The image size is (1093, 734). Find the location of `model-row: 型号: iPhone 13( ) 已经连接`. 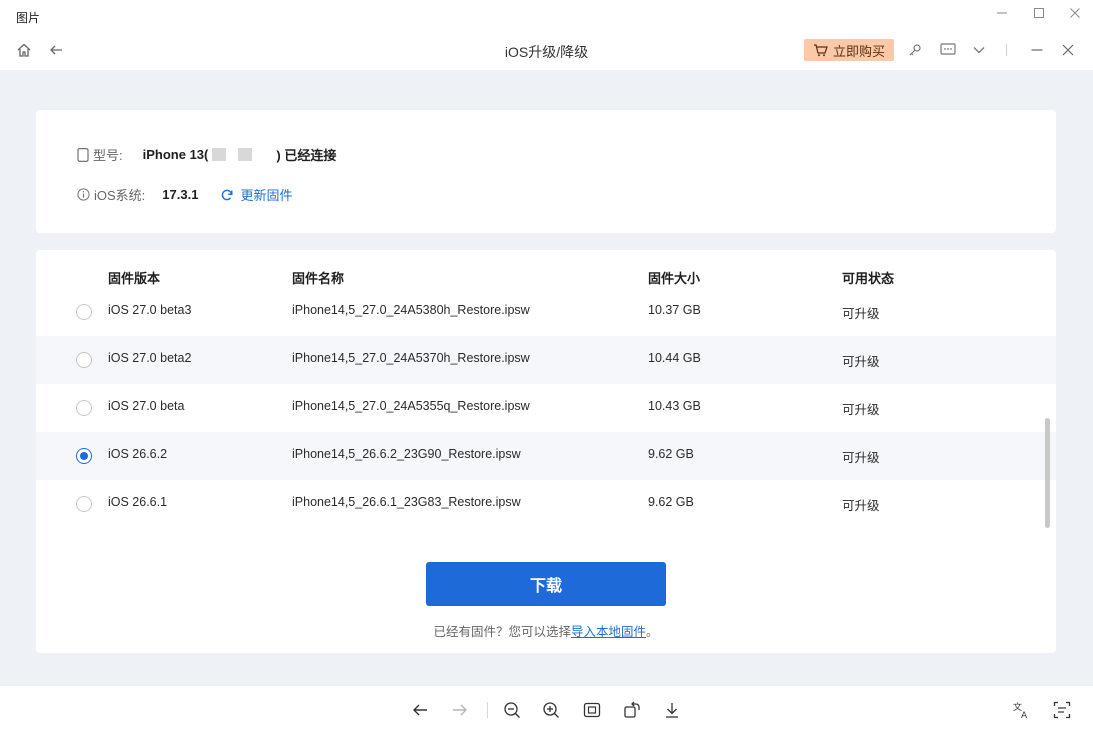

model-row: 型号: iPhone 13( ) 已经连接 is located at coordinates (206, 154).